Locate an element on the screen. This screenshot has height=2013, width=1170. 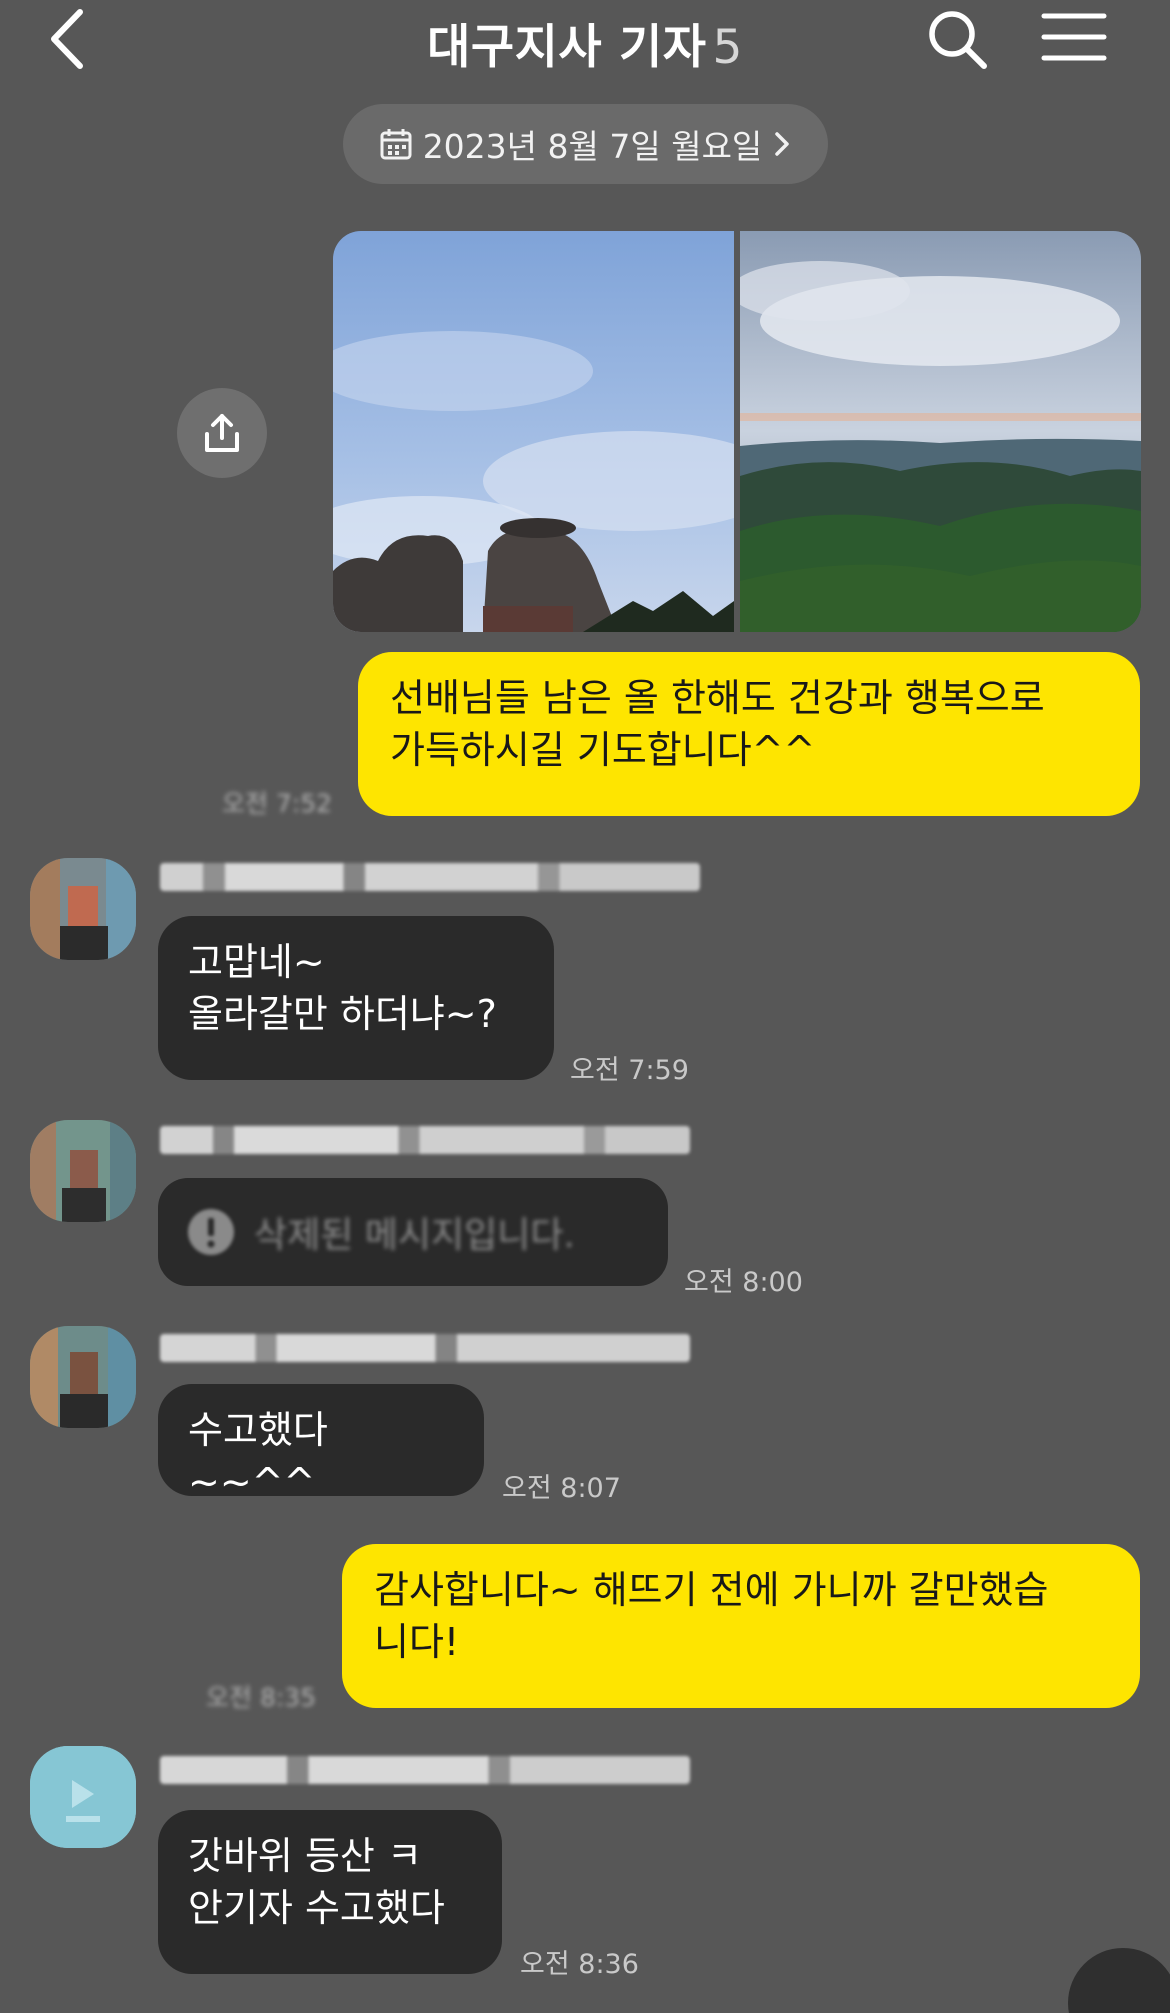
menu-icon is located at coordinates (1074, 37).